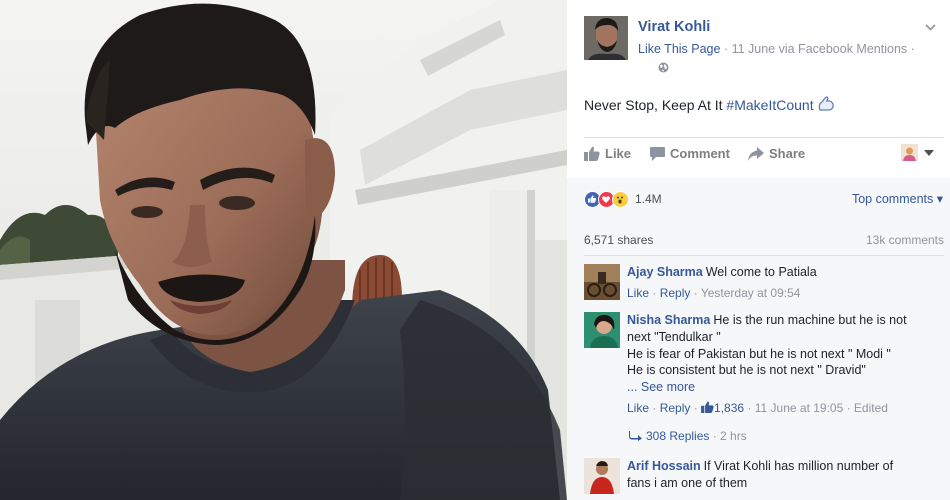  Describe the element at coordinates (787, 387) in the screenshot. I see `see-more-link: ... See more` at that location.